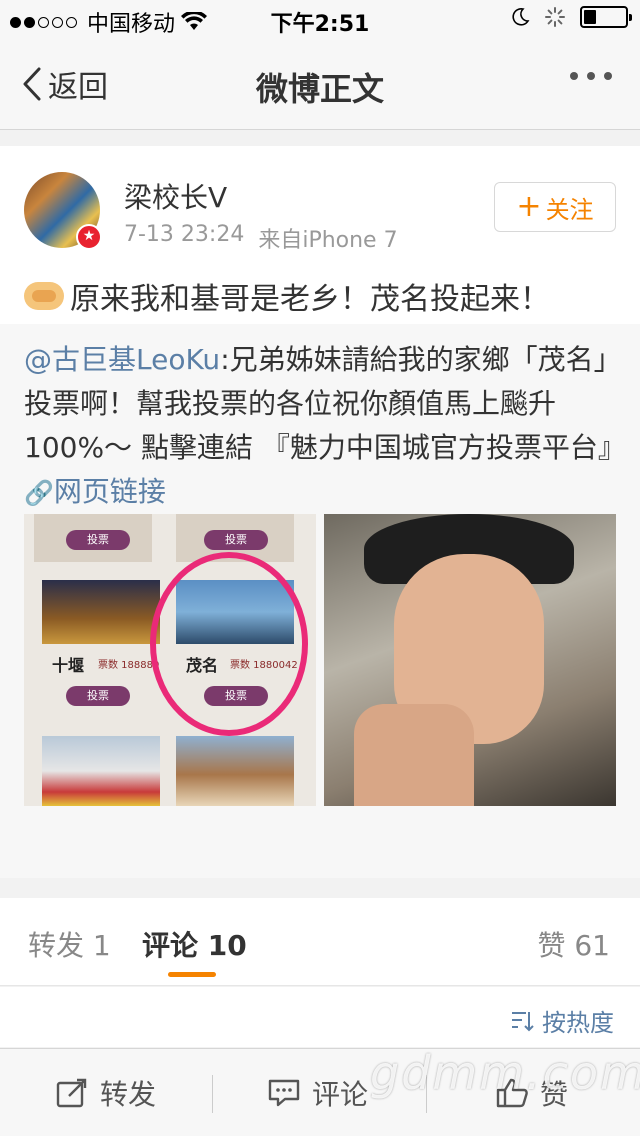 This screenshot has height=1136, width=640. Describe the element at coordinates (319, 89) in the screenshot. I see `page-title: 微博正文` at that location.